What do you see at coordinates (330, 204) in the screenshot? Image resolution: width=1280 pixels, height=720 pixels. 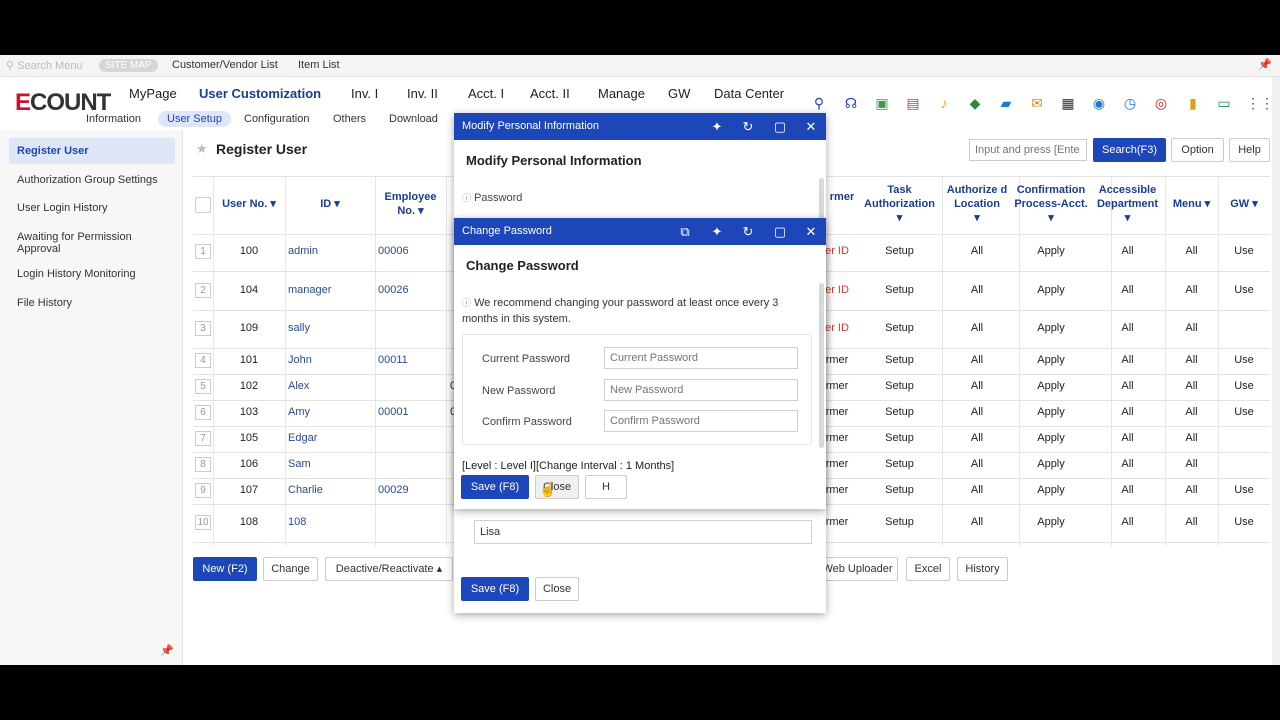 I see `header-id: ID ▾` at bounding box center [330, 204].